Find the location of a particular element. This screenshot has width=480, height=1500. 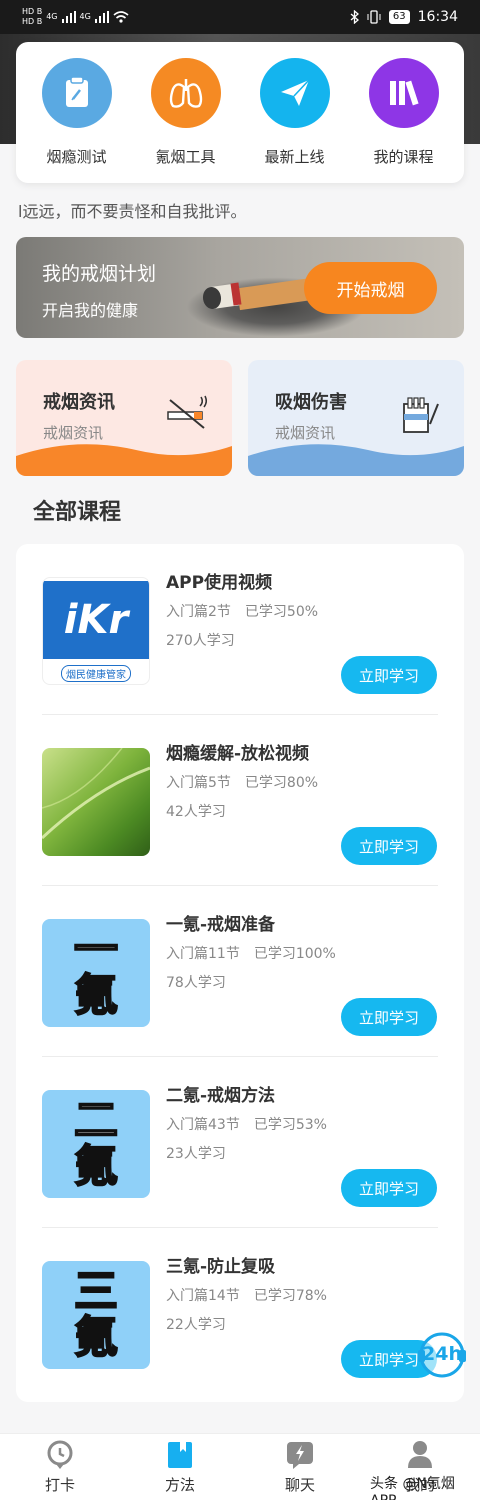

course-meta: 入门篇14节 已学习78% is located at coordinates (246, 1295).